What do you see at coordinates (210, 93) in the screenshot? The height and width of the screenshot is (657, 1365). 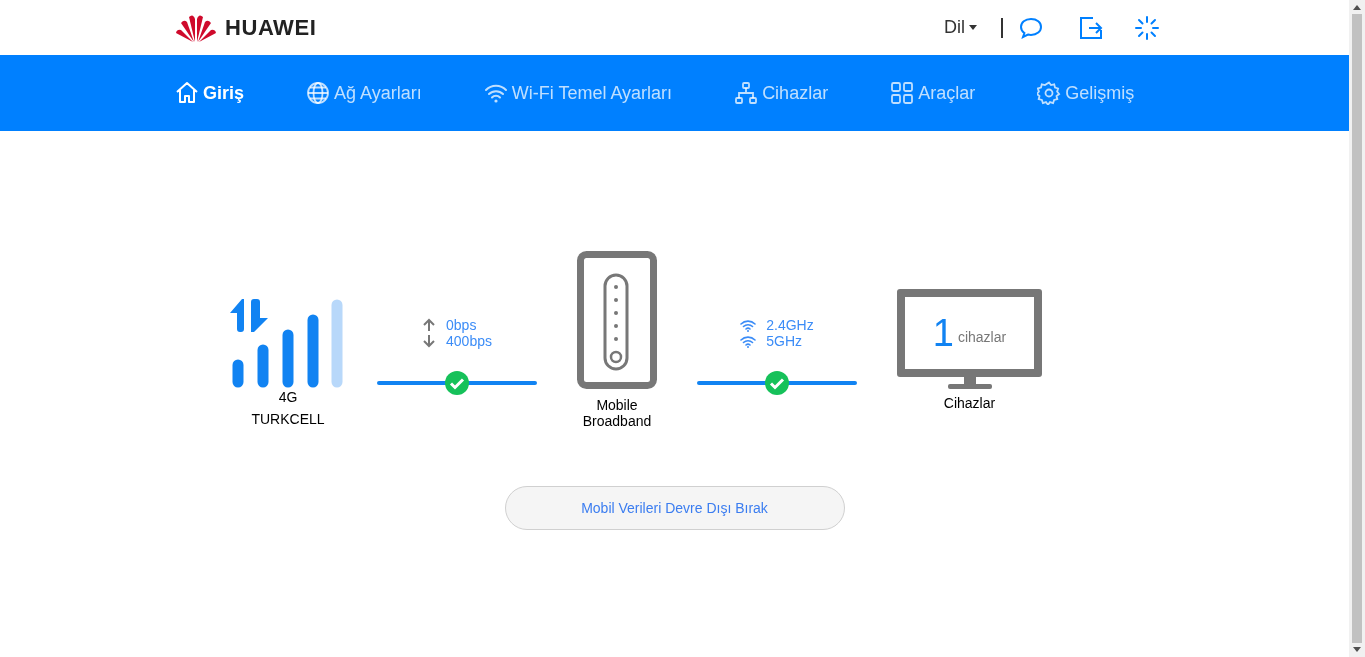 I see `nav-tab: Giriş` at bounding box center [210, 93].